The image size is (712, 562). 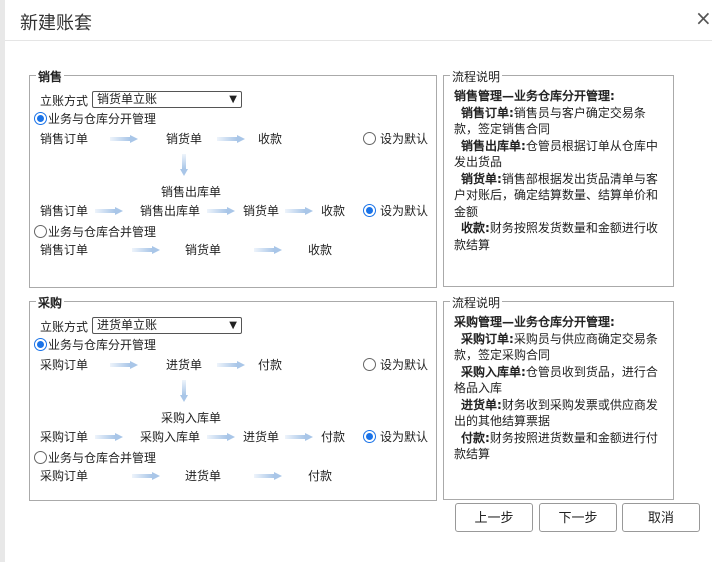 What do you see at coordinates (703, 18) in the screenshot?
I see `close-icon: ×` at bounding box center [703, 18].